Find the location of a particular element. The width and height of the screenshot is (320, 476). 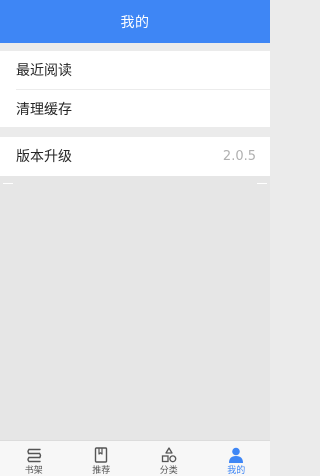

version-upgrade-label: 版本升级 is located at coordinates (44, 157).